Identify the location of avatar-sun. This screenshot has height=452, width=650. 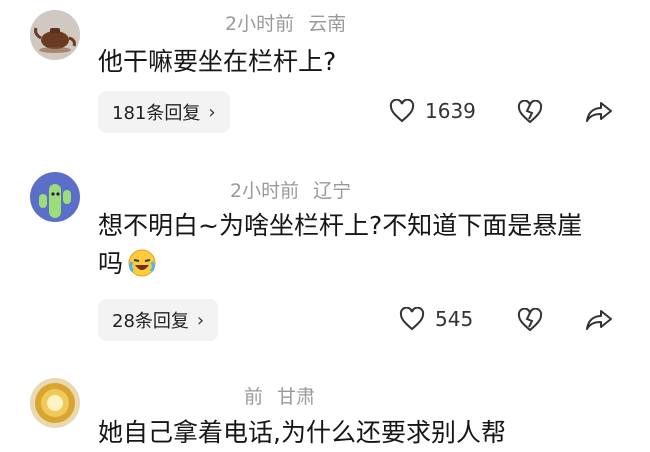
(55, 403).